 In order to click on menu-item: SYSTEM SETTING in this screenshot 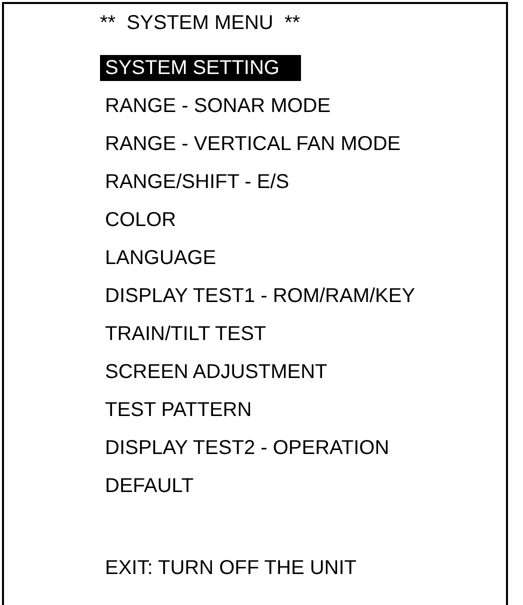, I will do `click(201, 68)`.